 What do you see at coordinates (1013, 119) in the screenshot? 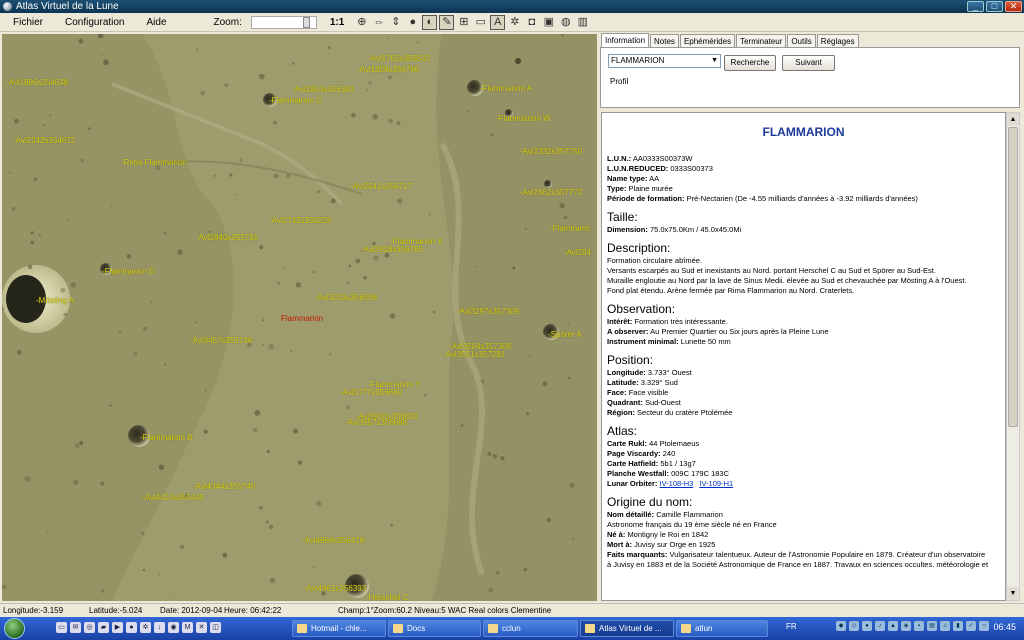
I see `scroll-up-icon: ▲` at bounding box center [1013, 119].